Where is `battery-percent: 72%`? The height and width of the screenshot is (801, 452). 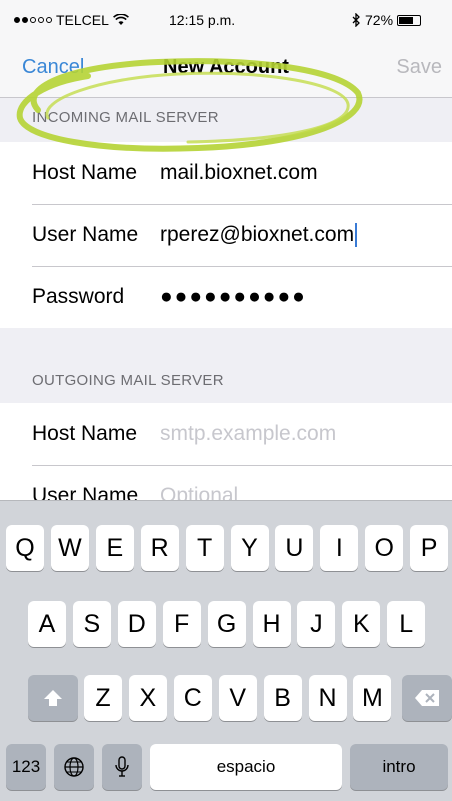
battery-percent: 72% is located at coordinates (379, 20).